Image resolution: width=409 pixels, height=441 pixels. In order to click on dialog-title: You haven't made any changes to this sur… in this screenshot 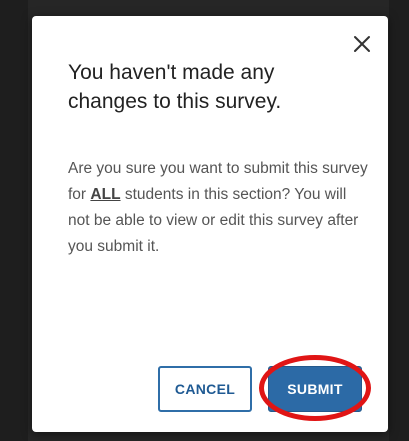, I will do `click(175, 87)`.